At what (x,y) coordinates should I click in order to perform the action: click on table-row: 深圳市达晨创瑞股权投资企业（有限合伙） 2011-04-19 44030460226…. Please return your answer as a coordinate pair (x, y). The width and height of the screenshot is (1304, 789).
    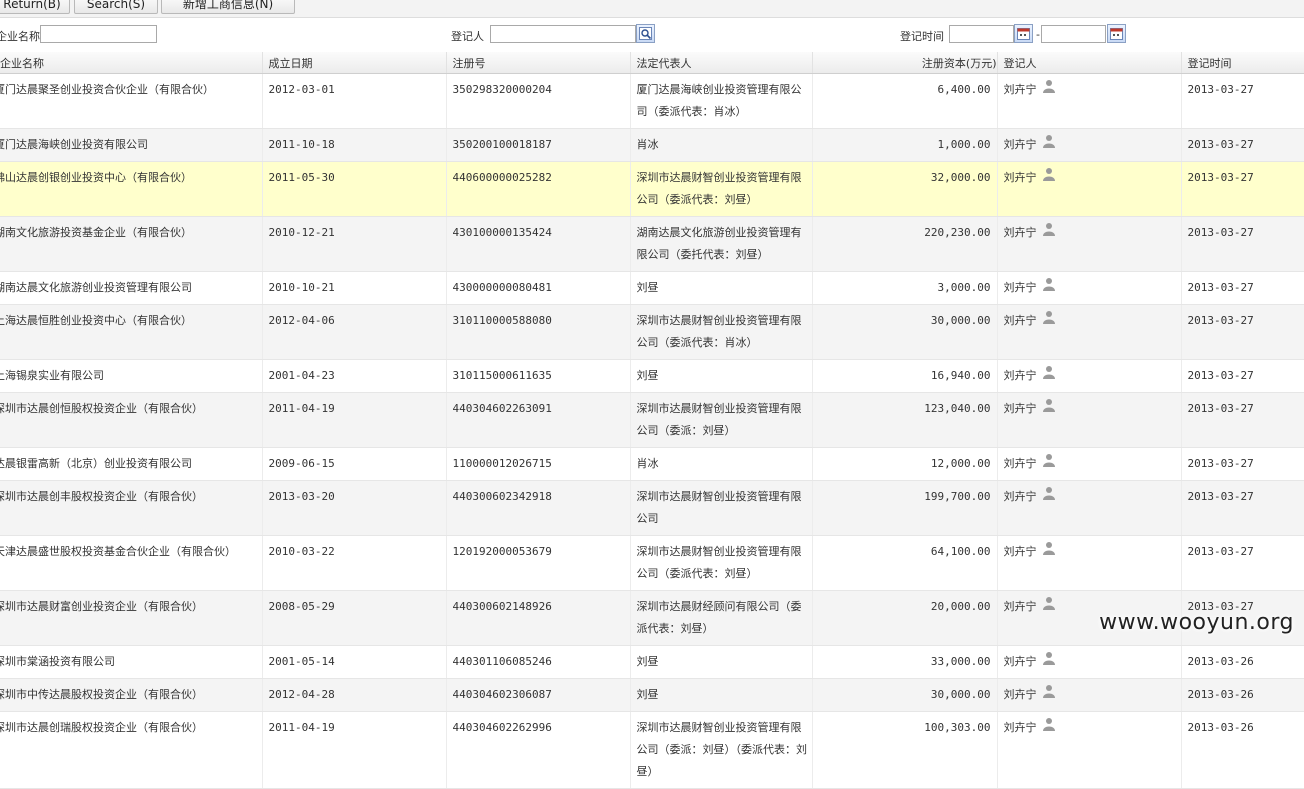
    Looking at the image, I should click on (652, 750).